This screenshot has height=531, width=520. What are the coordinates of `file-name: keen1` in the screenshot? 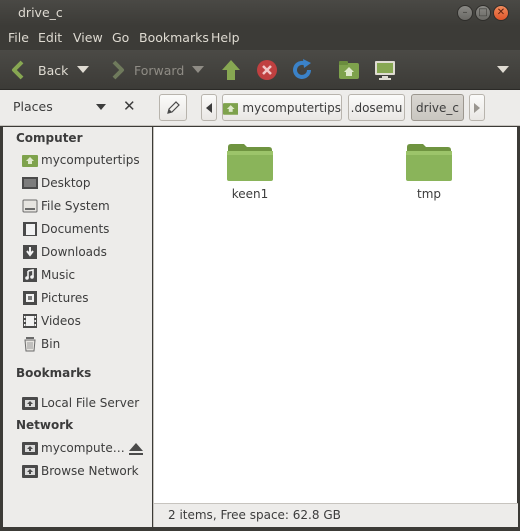 It's located at (250, 194).